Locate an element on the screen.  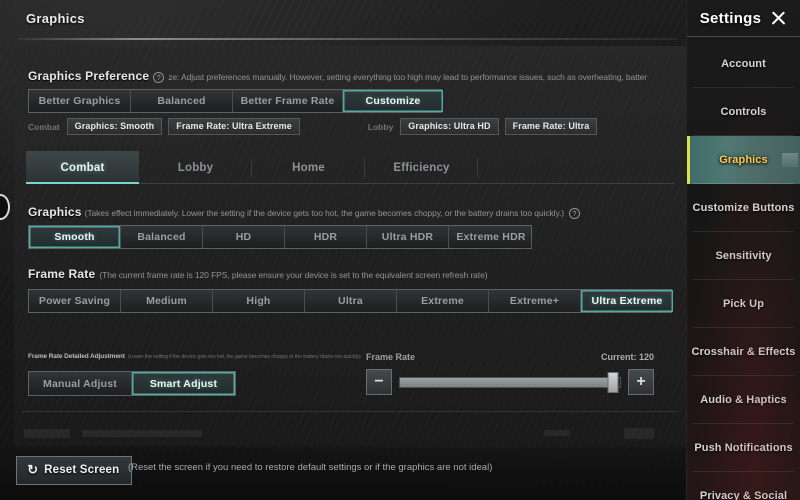
sidebar-item-label: Crosshair & Effects is located at coordinates (743, 352).